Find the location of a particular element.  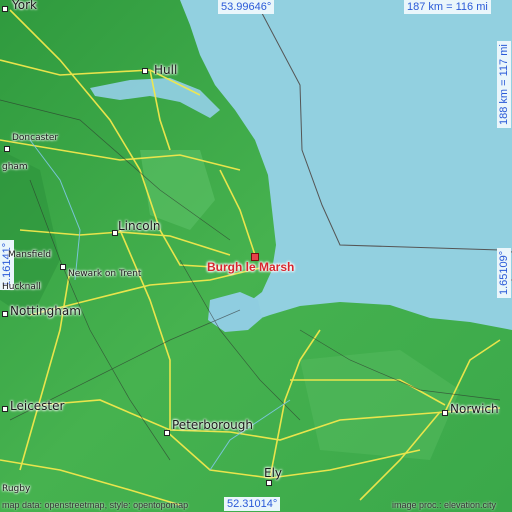

city-peterborough: Peterborough is located at coordinates (212, 425).